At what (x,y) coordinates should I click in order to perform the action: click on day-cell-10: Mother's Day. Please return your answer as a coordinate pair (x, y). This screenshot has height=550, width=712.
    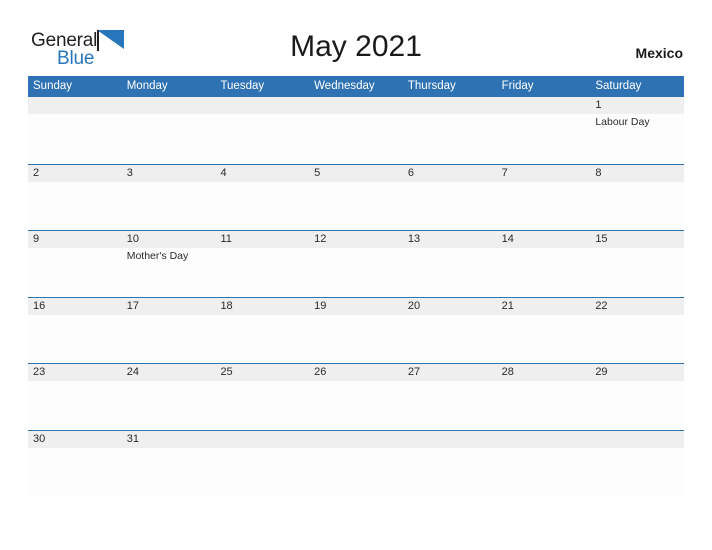
    Looking at the image, I should click on (169, 272).